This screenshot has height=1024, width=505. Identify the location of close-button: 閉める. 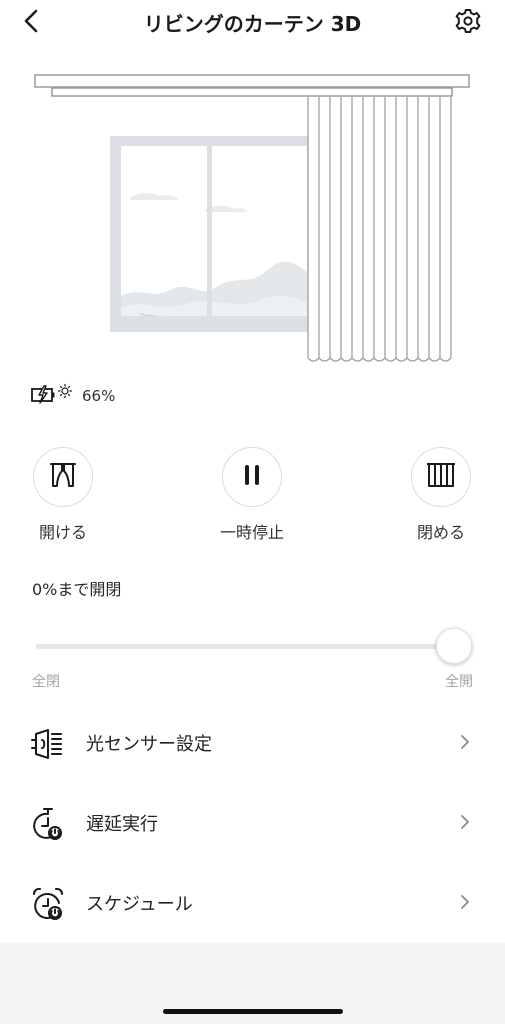
(441, 495).